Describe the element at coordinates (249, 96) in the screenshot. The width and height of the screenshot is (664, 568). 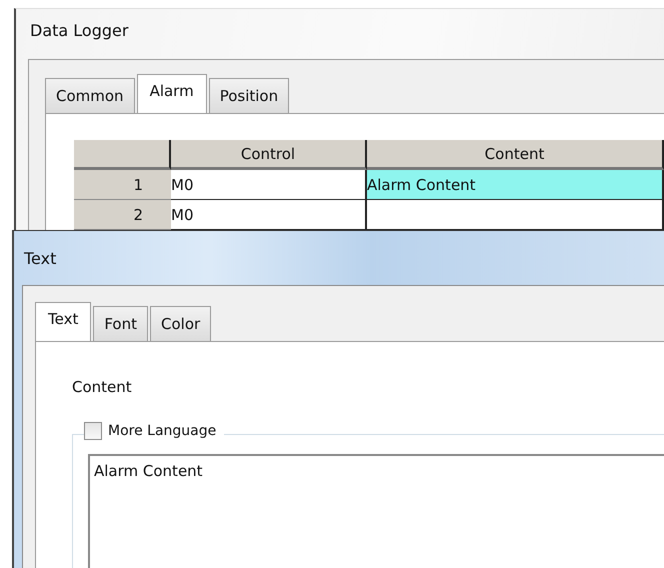
I see `tab: Position` at that location.